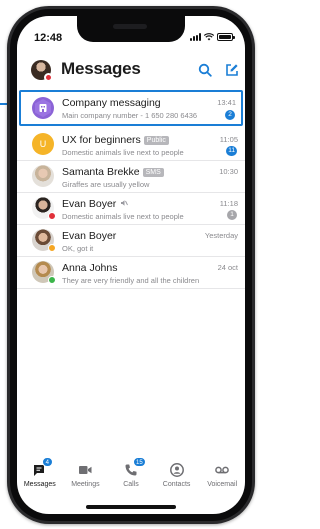 The image size is (320, 529). What do you see at coordinates (130, 26) in the screenshot?
I see `notch-speaker` at bounding box center [130, 26].